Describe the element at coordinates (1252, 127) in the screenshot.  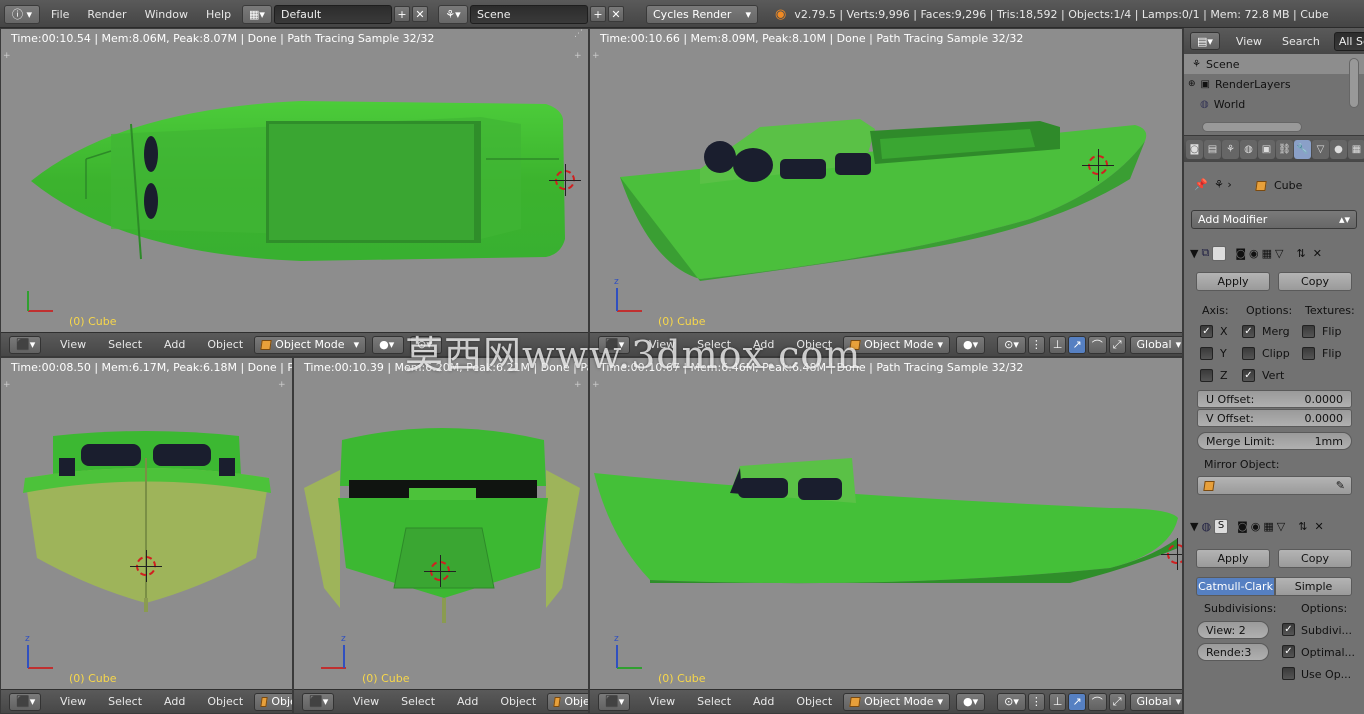
I see `outliner-hscrollbar` at that location.